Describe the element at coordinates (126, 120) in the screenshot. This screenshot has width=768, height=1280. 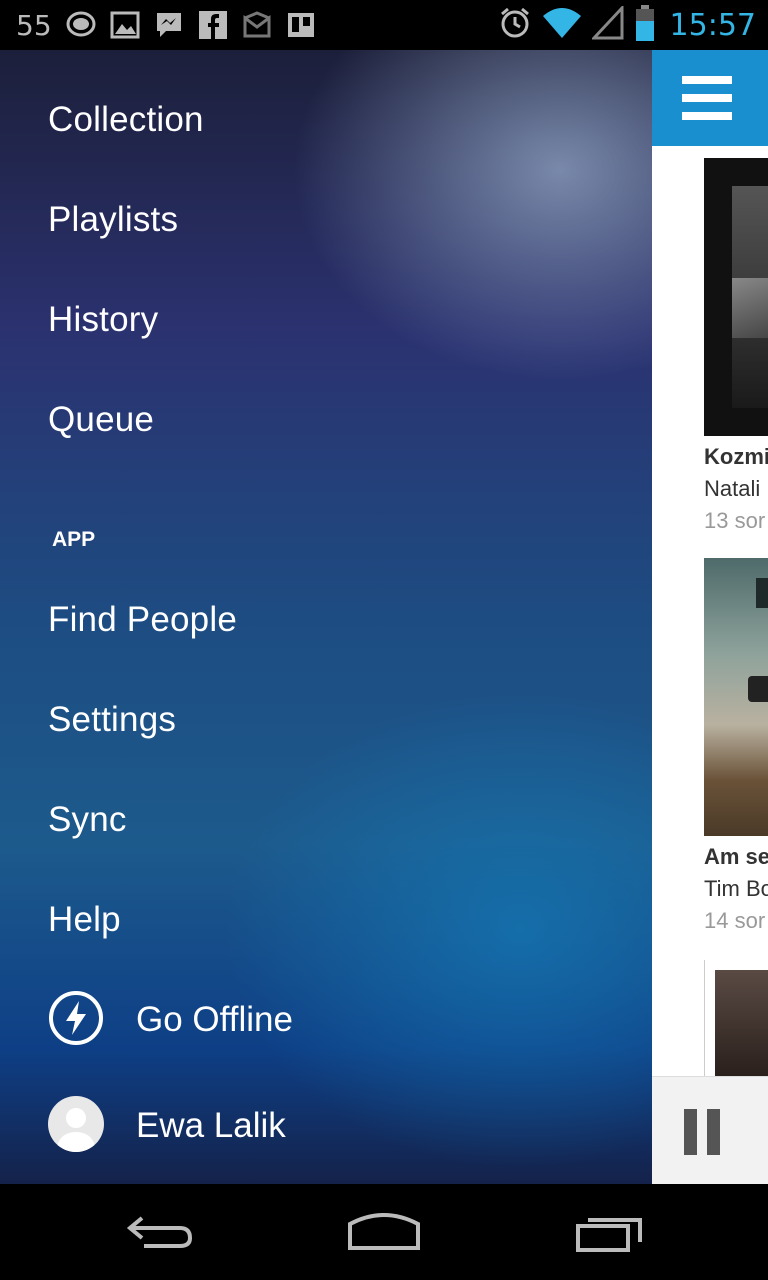
I see `drawer-item-collection: Collection` at that location.